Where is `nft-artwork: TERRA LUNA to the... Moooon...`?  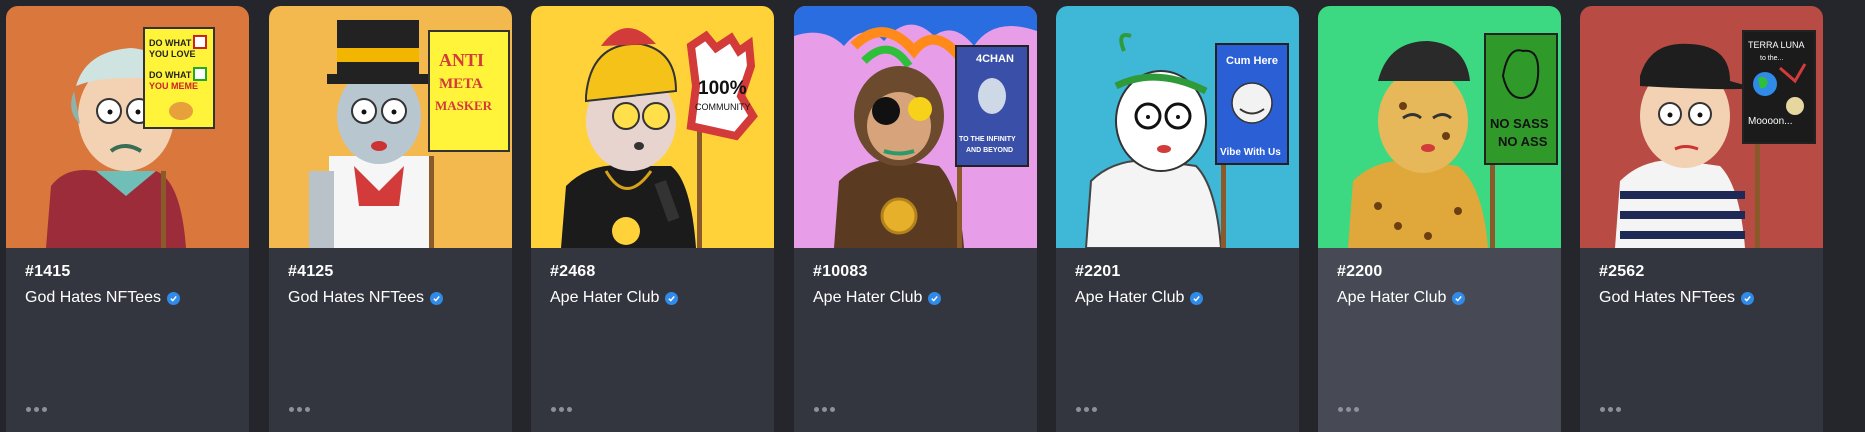
nft-artwork: TERRA LUNA to the... Moooon... is located at coordinates (1701, 127).